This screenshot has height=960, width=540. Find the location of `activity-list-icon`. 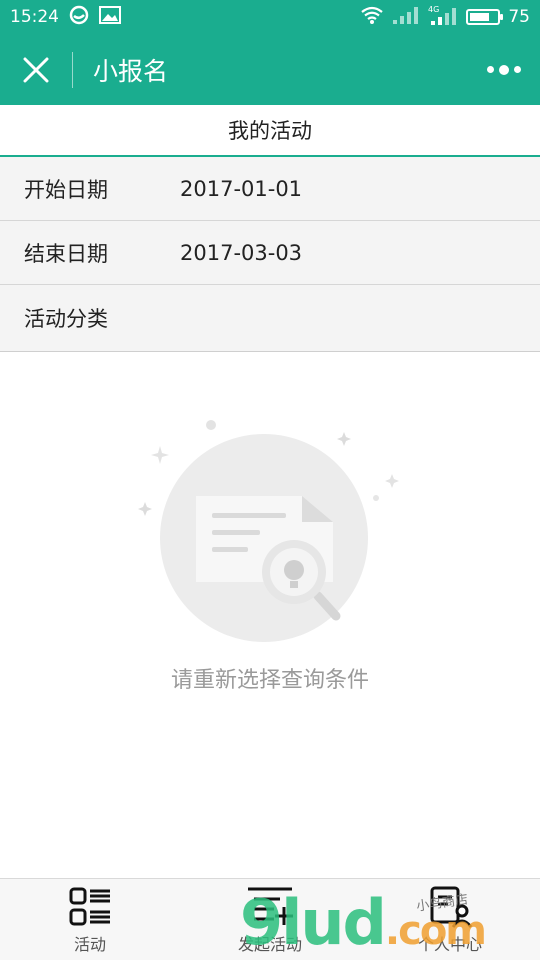

activity-list-icon is located at coordinates (89, 906).